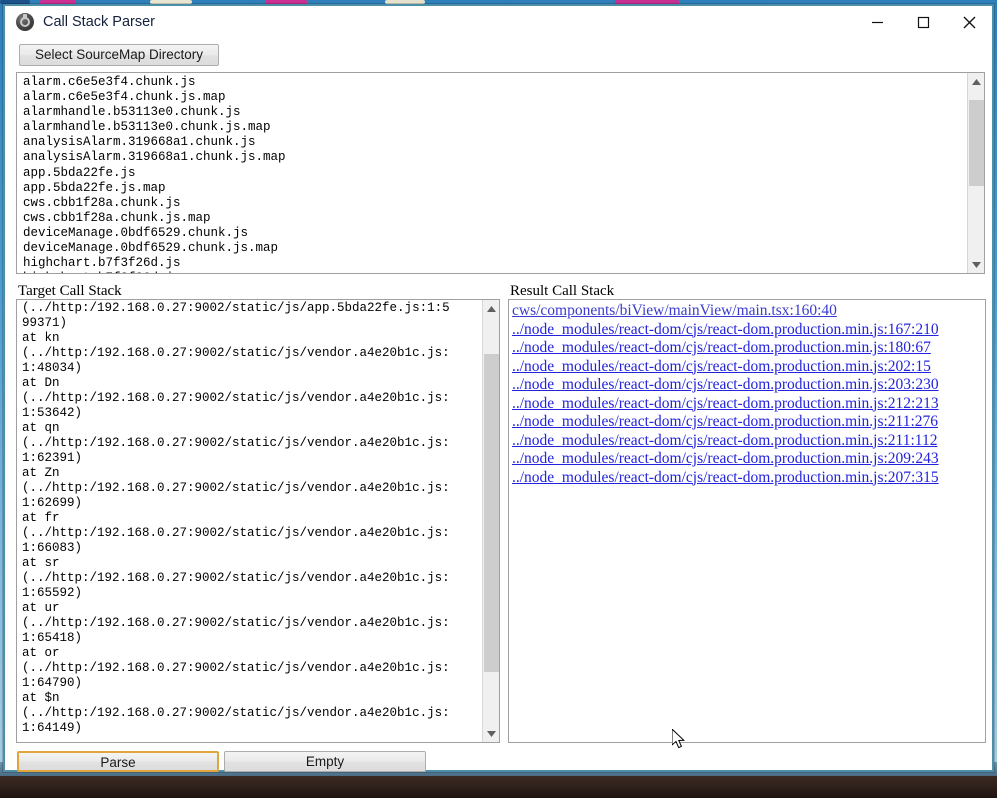 Image resolution: width=997 pixels, height=798 pixels. Describe the element at coordinates (495, 112) in the screenshot. I see `file-list-item: alarmhandle.b53113e0.chunk.js` at that location.